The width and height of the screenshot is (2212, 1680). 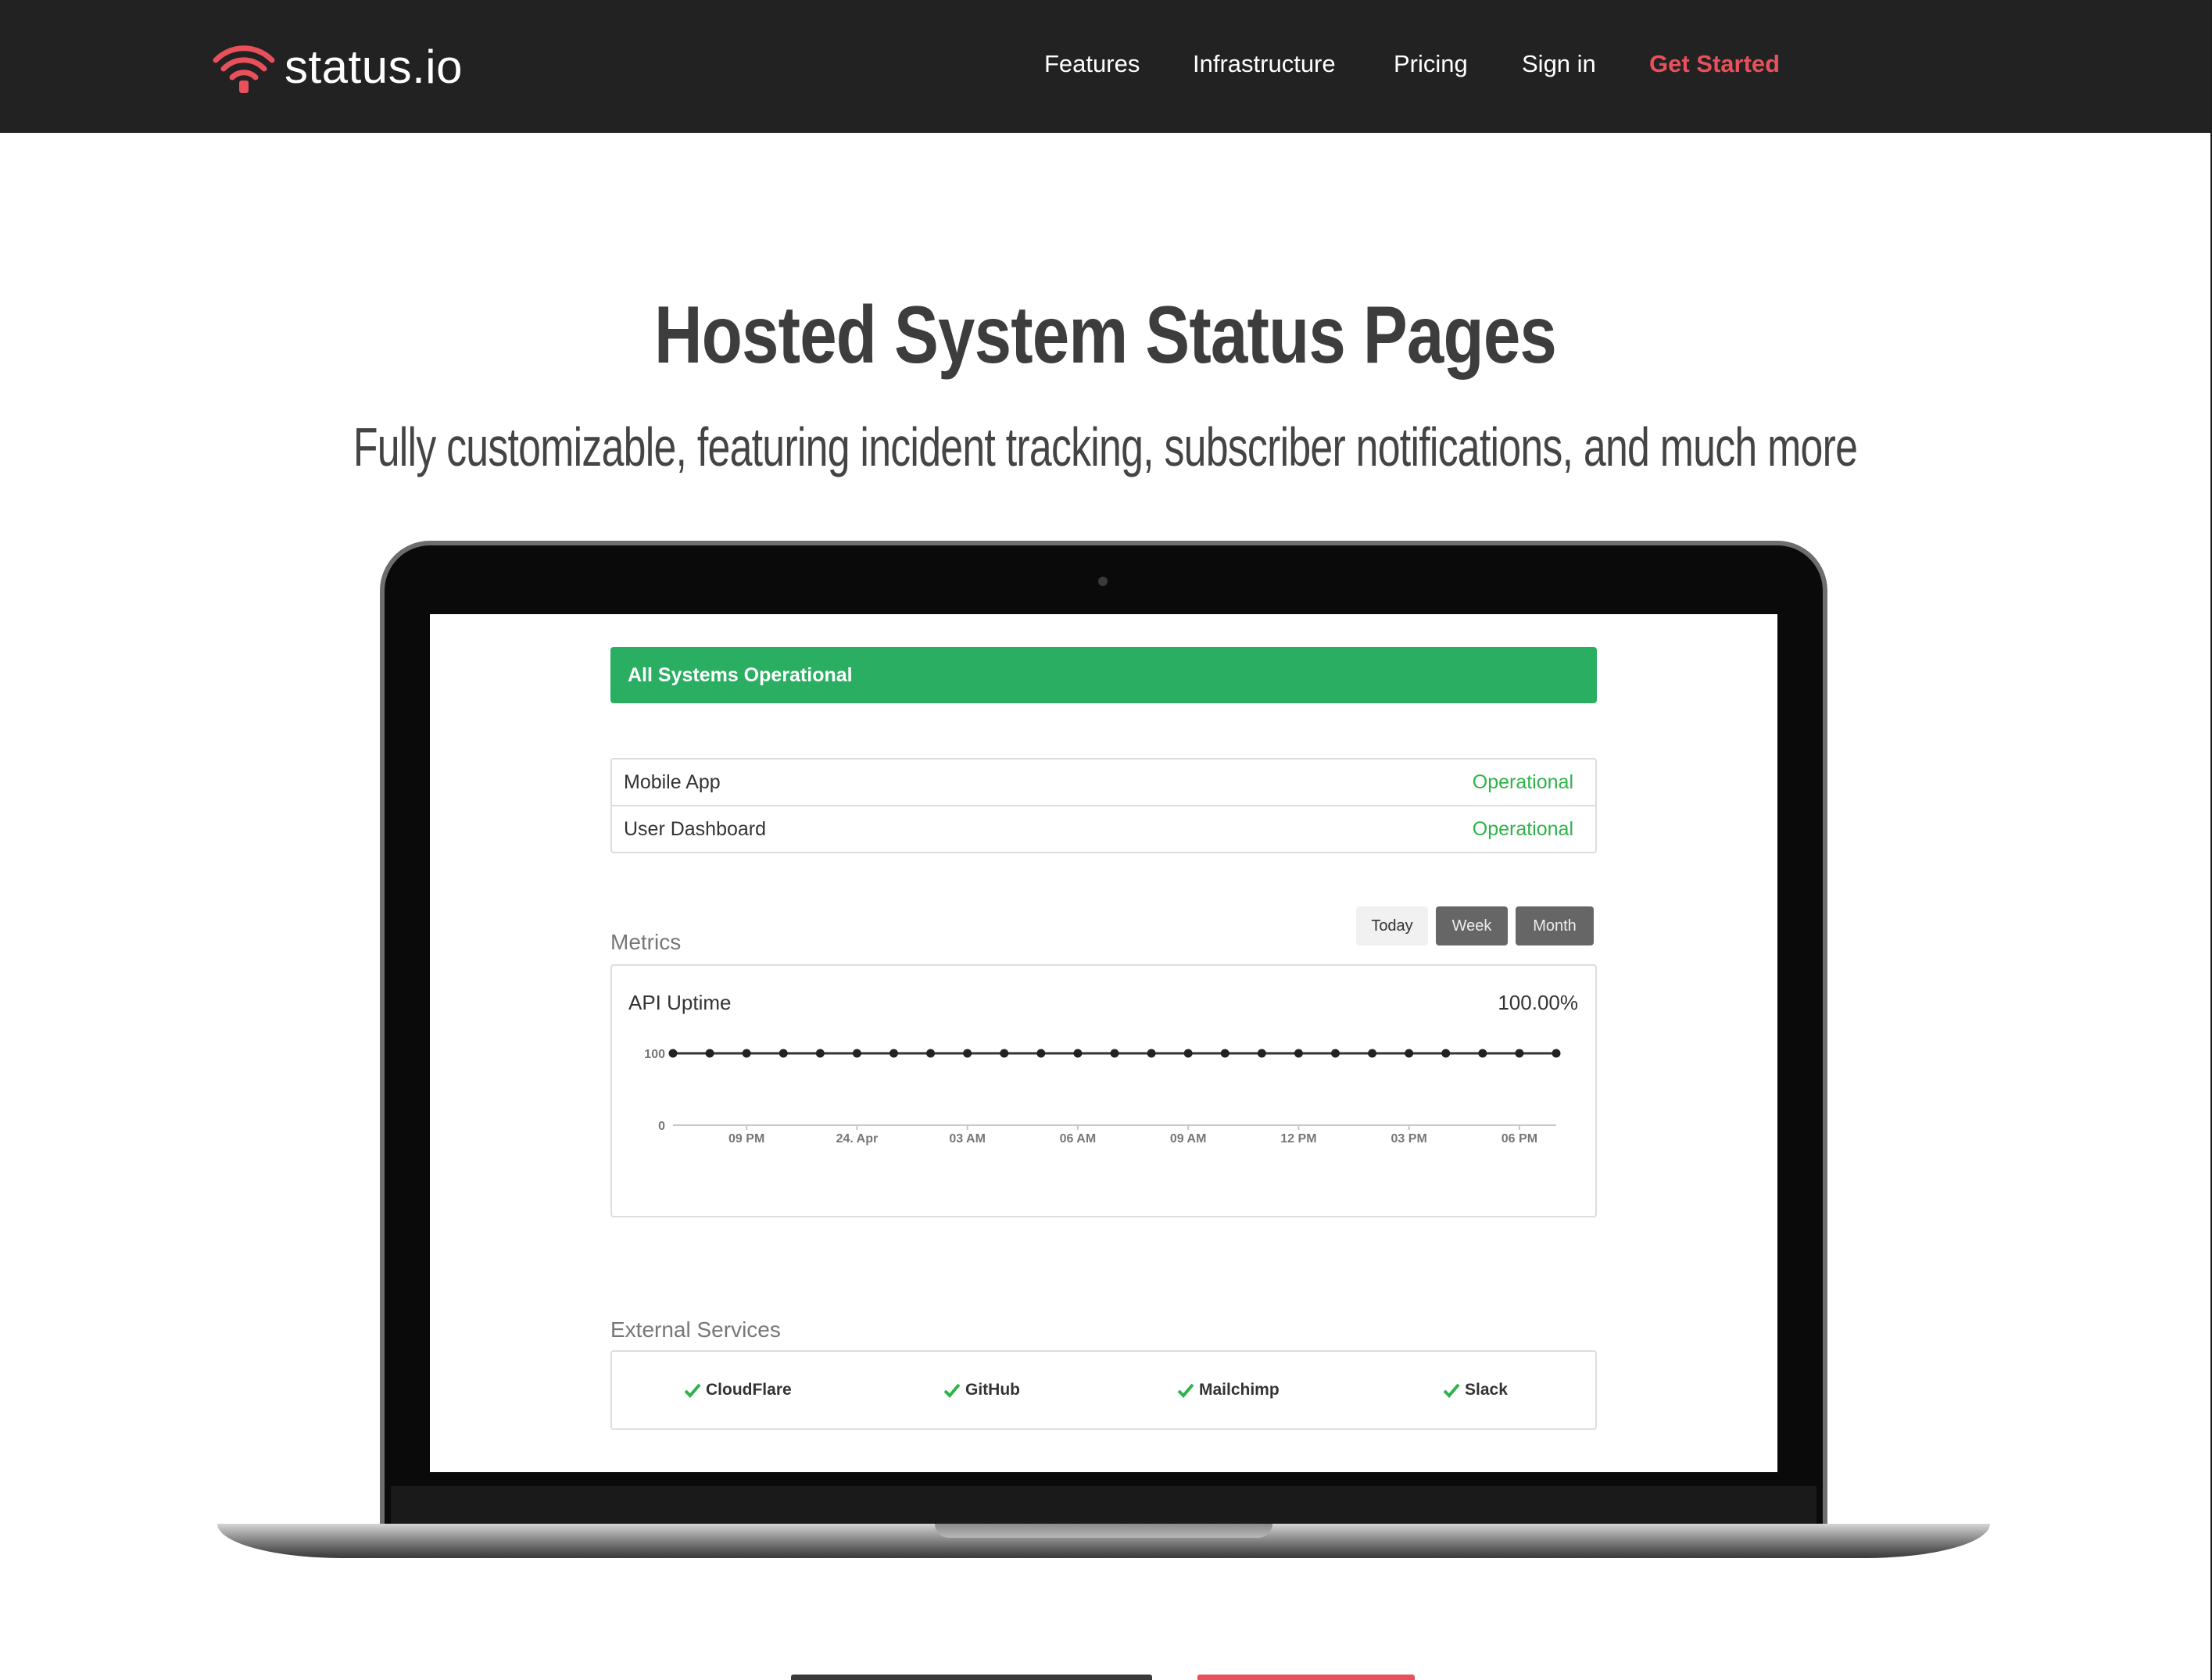 I want to click on x-tick-label: 06 AM, so click(x=1078, y=1139).